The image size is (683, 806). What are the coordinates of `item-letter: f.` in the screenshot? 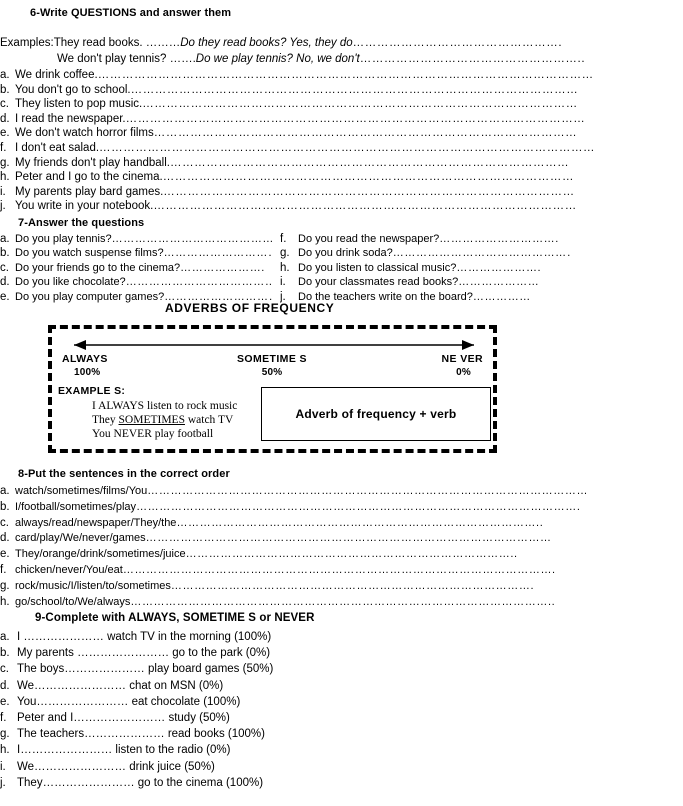 It's located at (283, 239).